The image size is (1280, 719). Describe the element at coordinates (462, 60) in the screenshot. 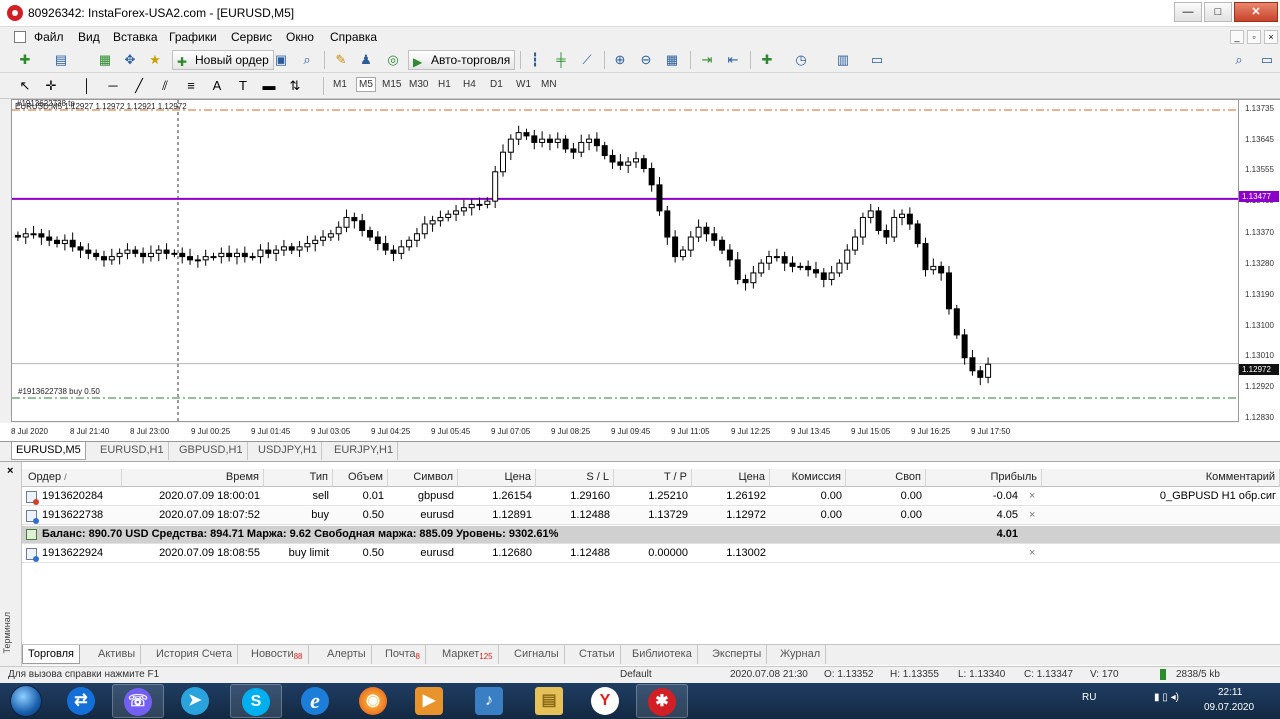

I see `auto-trading-button: ▶ Авто-торговля` at that location.